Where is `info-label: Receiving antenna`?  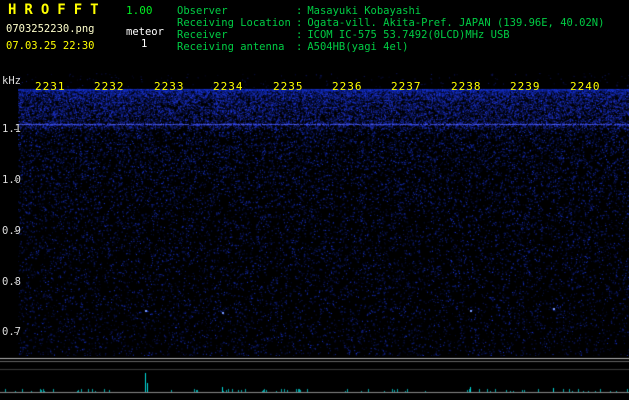 info-label: Receiving antenna is located at coordinates (231, 47).